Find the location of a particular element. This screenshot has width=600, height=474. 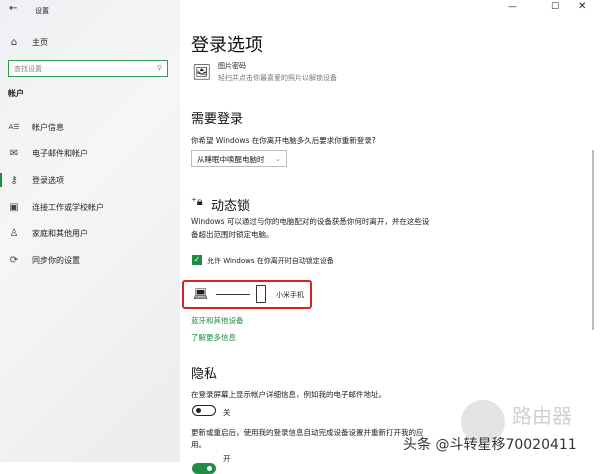

sidebar-item-label: 同步你的设置 is located at coordinates (56, 260).